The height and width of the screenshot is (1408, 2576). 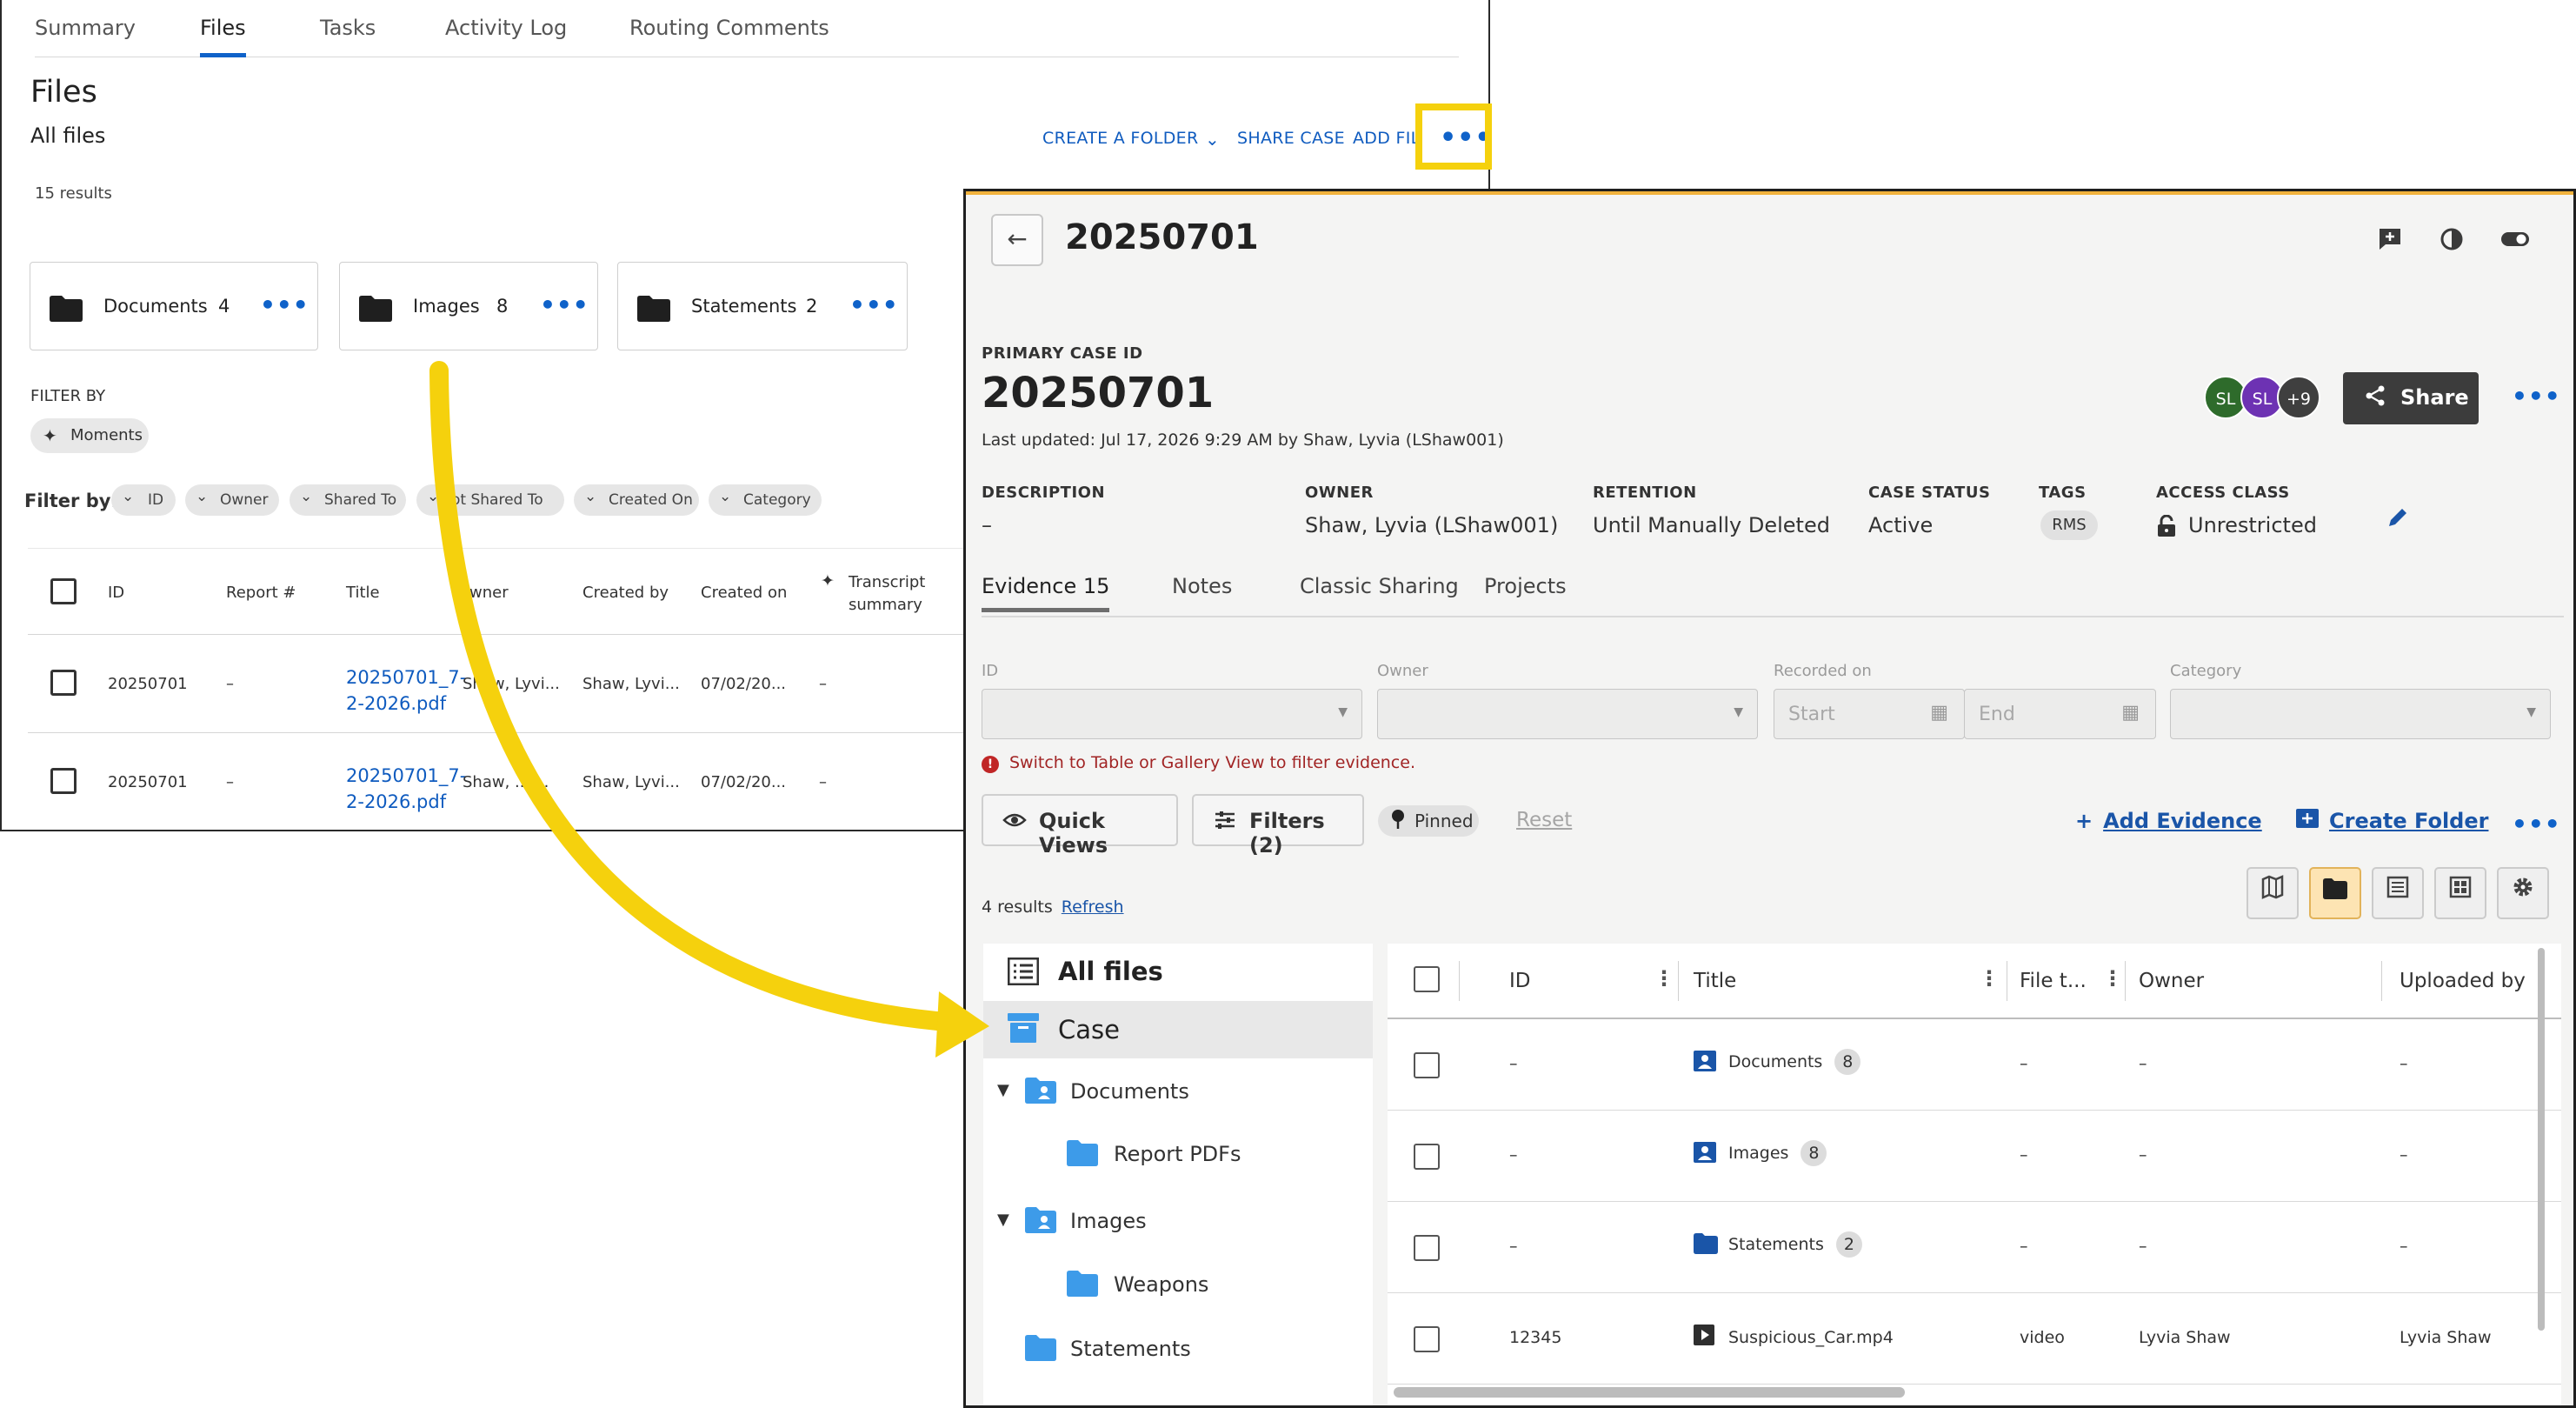 What do you see at coordinates (1777, 1153) in the screenshot?
I see `row-title: Images 8` at bounding box center [1777, 1153].